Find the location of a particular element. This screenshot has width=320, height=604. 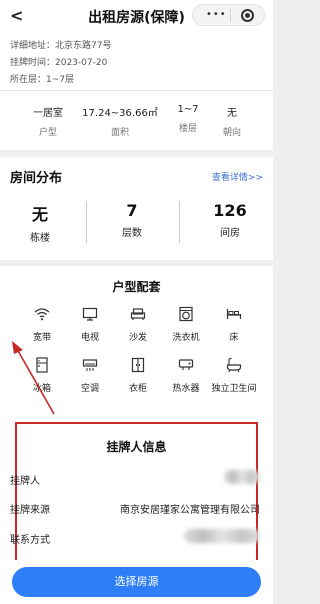

wardrobe-icon is located at coordinates (138, 365).